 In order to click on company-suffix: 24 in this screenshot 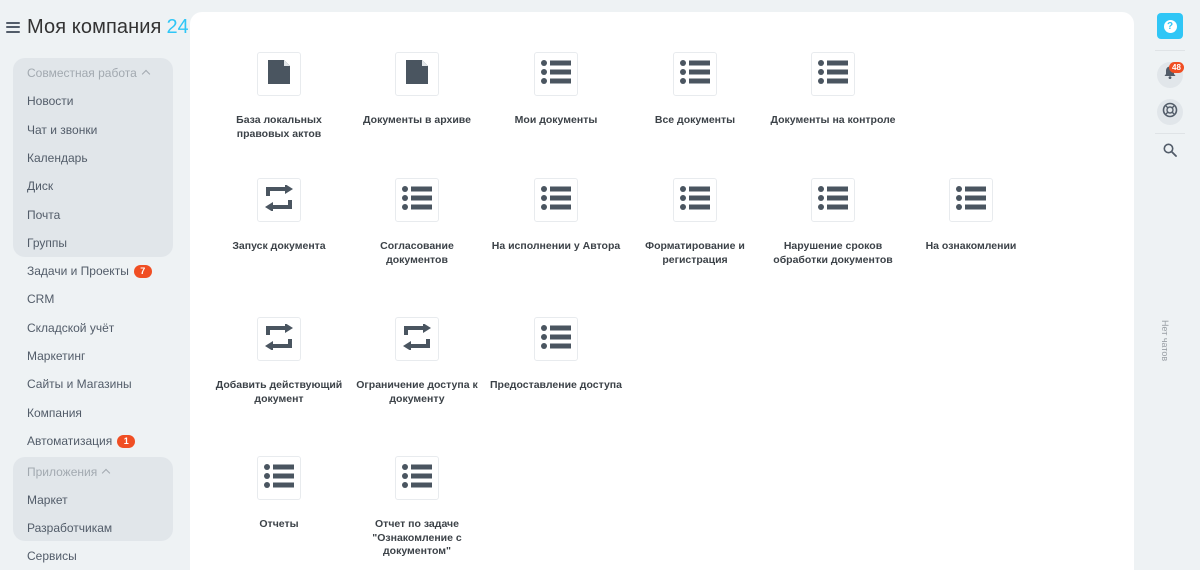, I will do `click(177, 26)`.